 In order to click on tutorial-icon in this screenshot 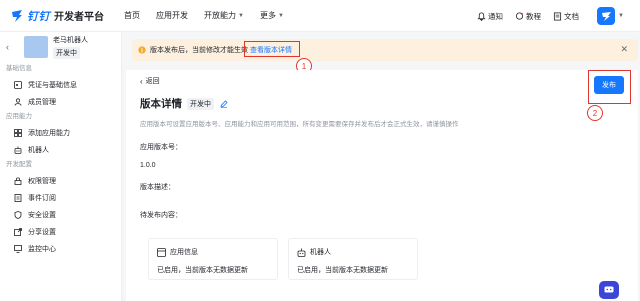, I will do `click(519, 15)`.